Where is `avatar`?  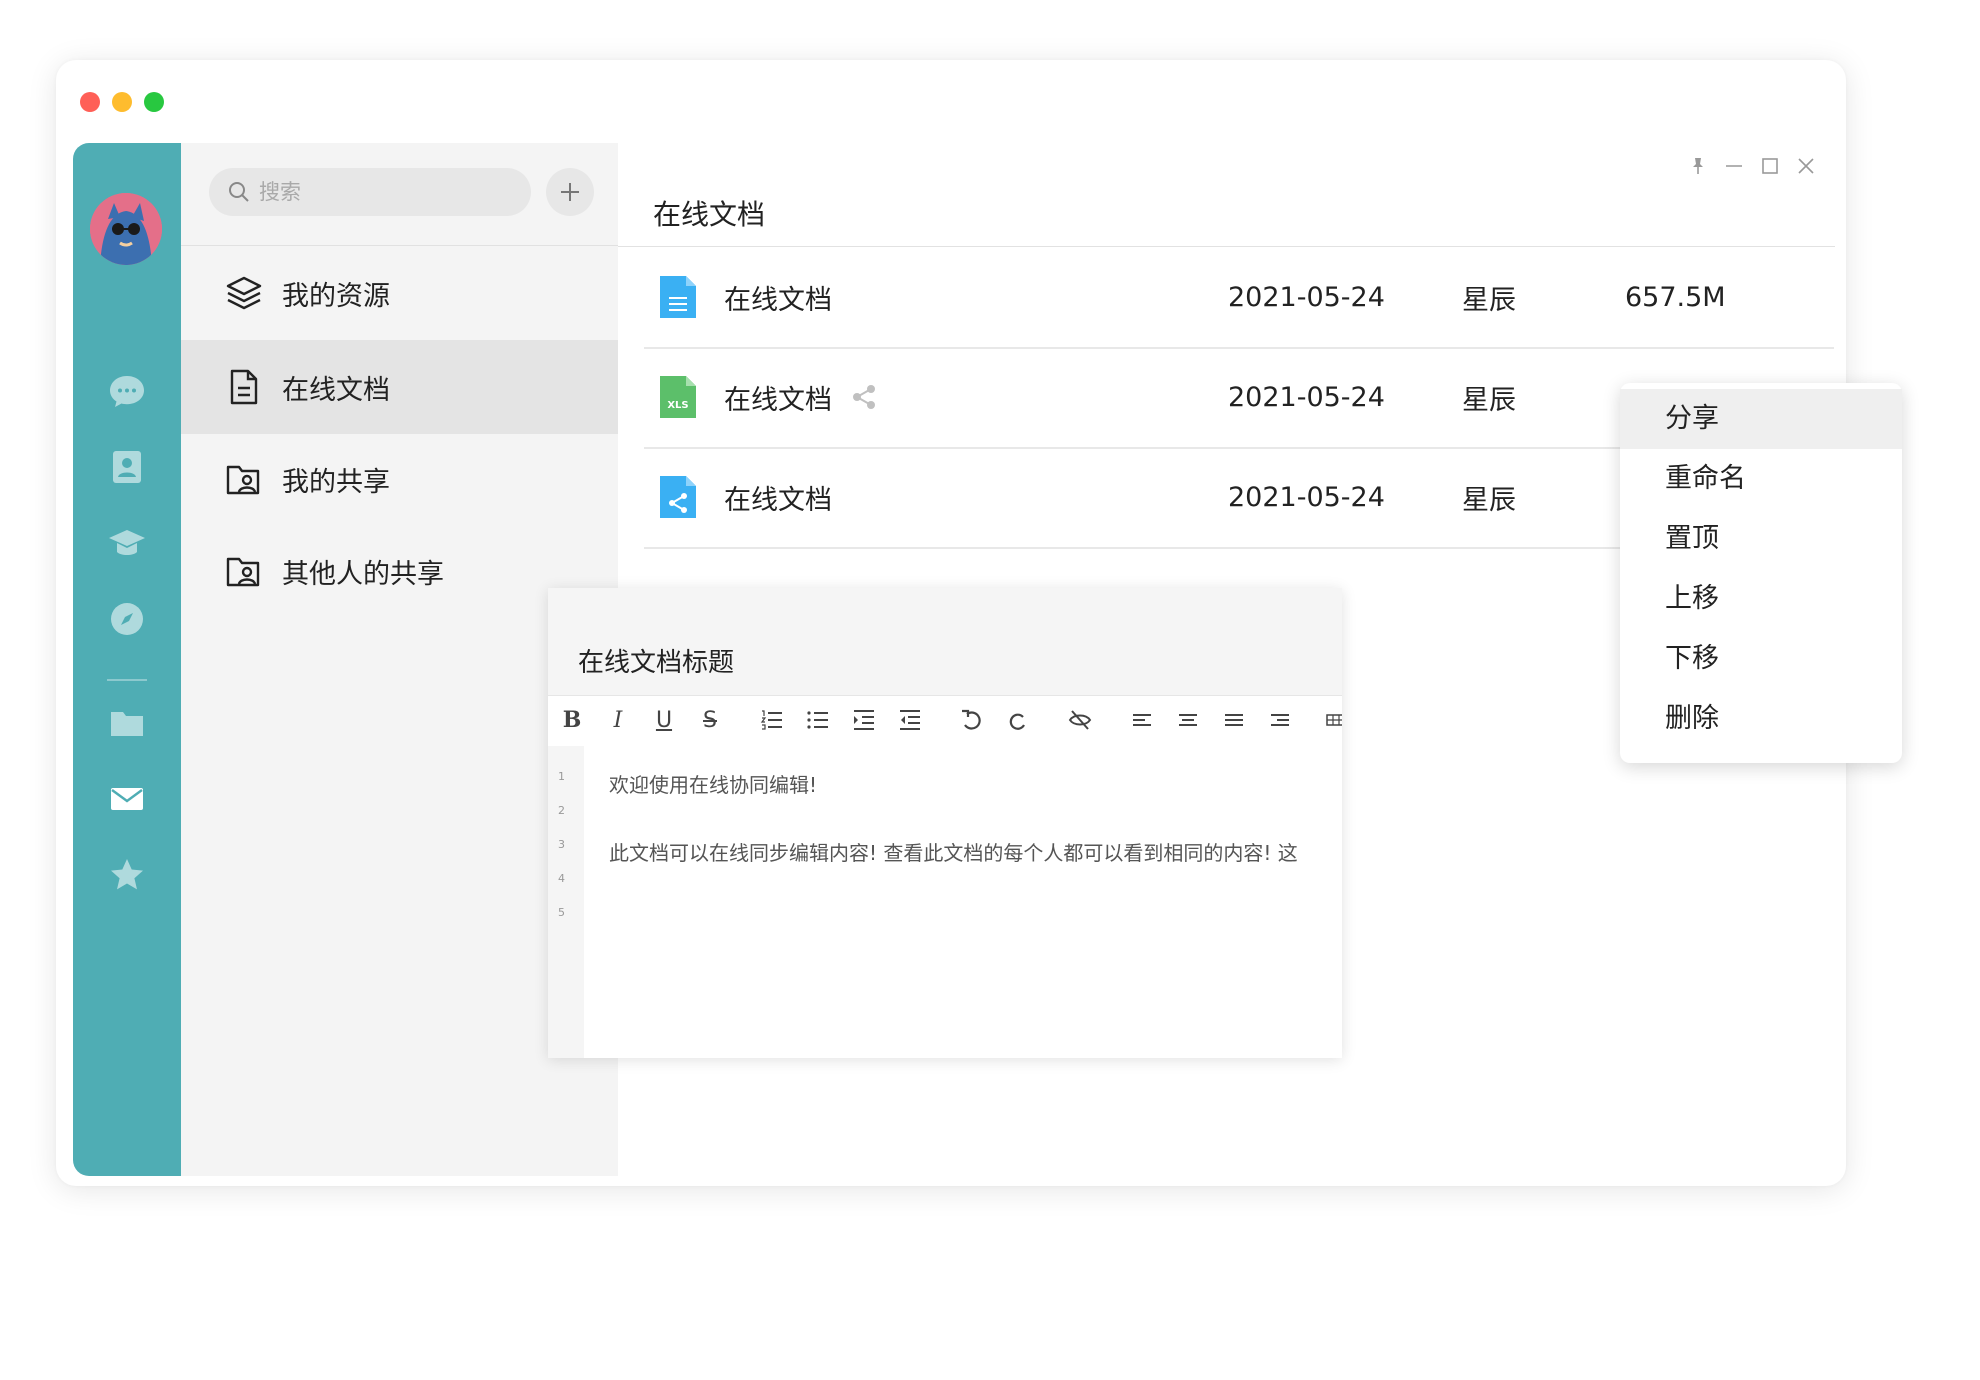 avatar is located at coordinates (126, 229).